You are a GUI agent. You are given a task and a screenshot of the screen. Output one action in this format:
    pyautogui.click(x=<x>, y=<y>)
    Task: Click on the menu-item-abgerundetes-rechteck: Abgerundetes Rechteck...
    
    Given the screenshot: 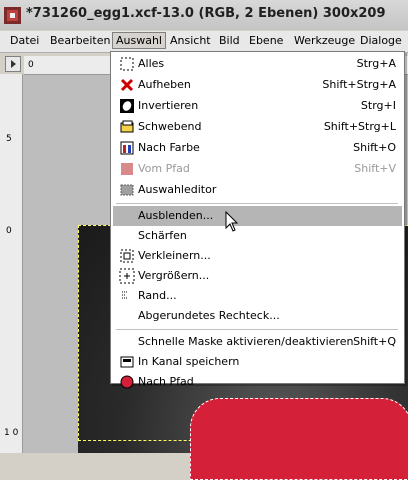 What is the action you would take?
    pyautogui.click(x=257, y=316)
    